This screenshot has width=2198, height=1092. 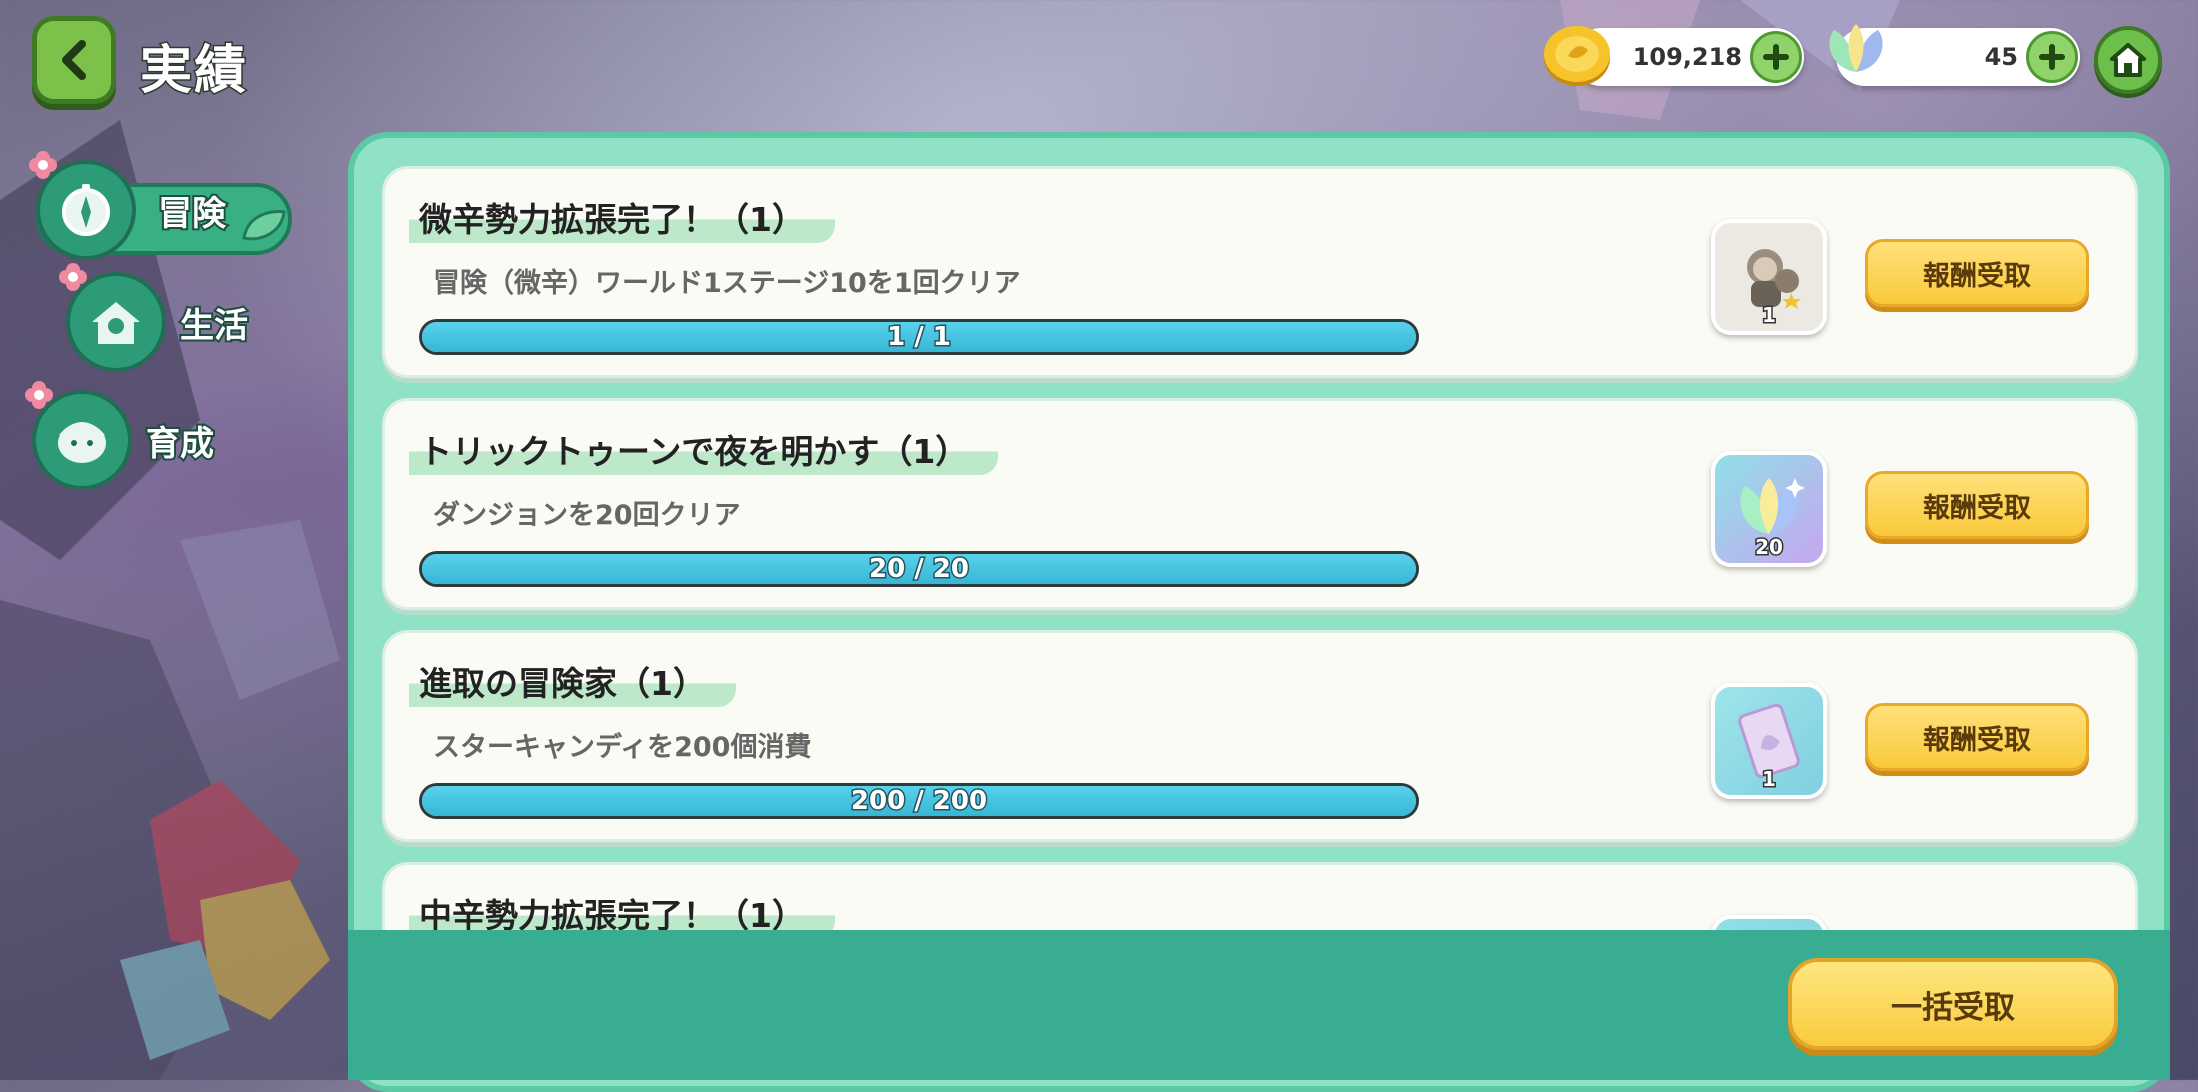 I want to click on coin-icon, so click(x=1577, y=56).